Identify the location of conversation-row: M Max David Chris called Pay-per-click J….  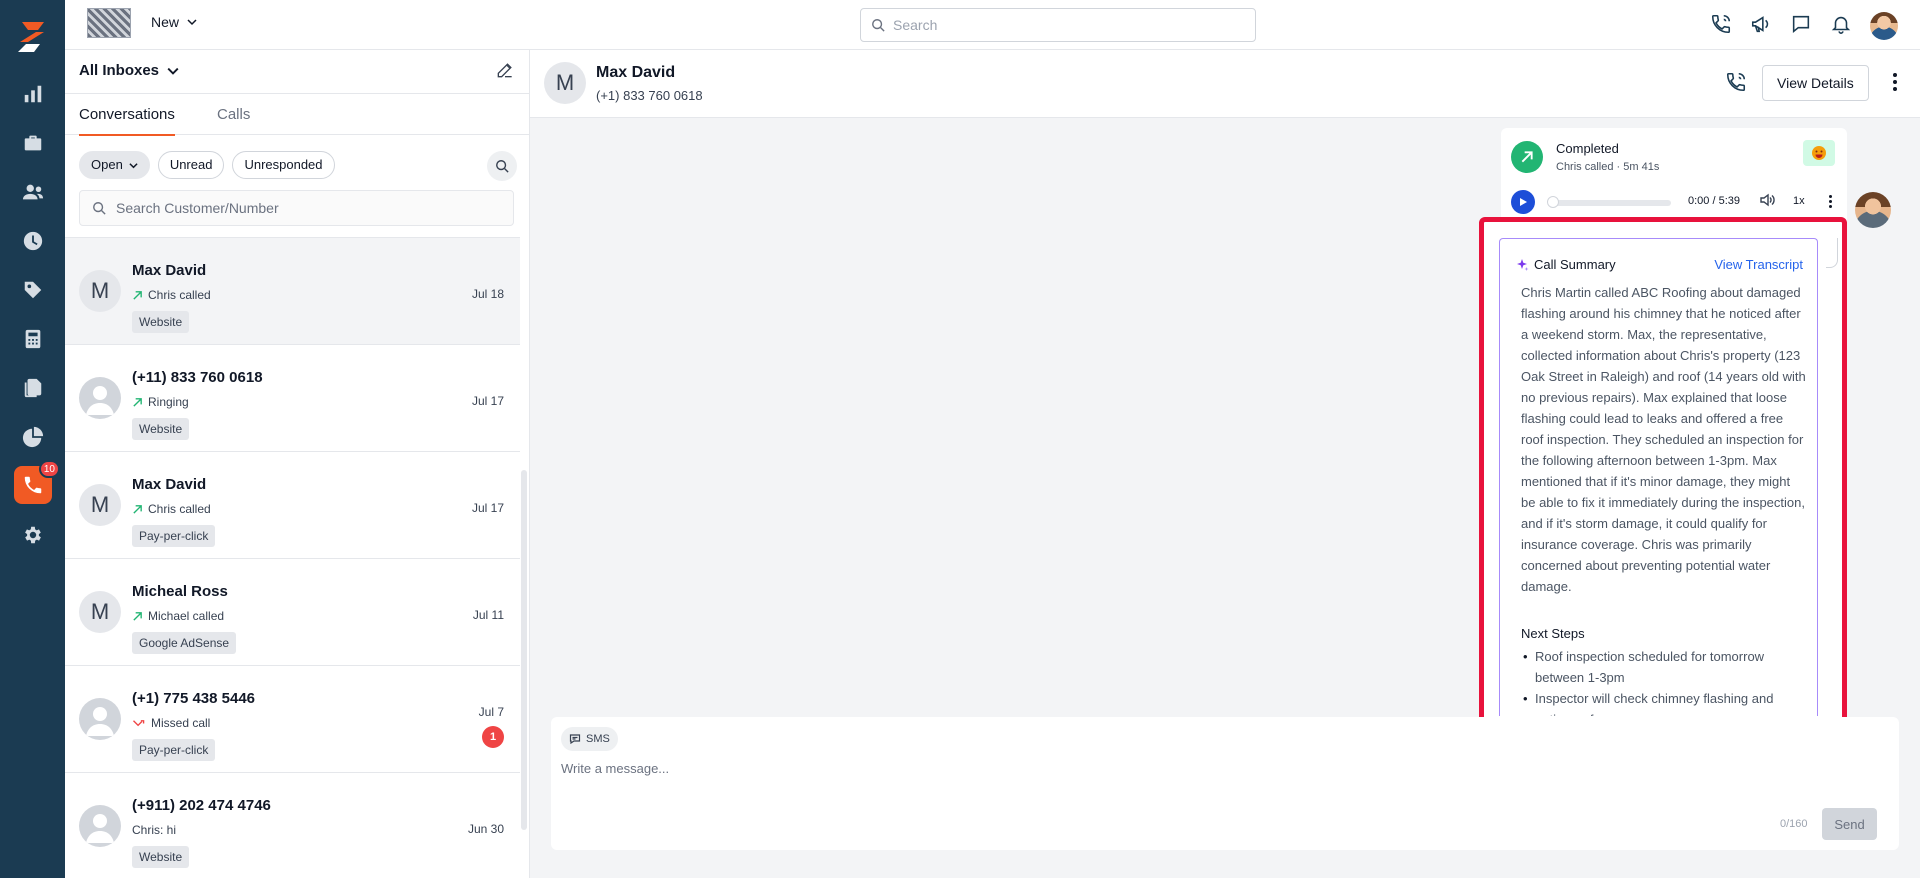
(292, 505).